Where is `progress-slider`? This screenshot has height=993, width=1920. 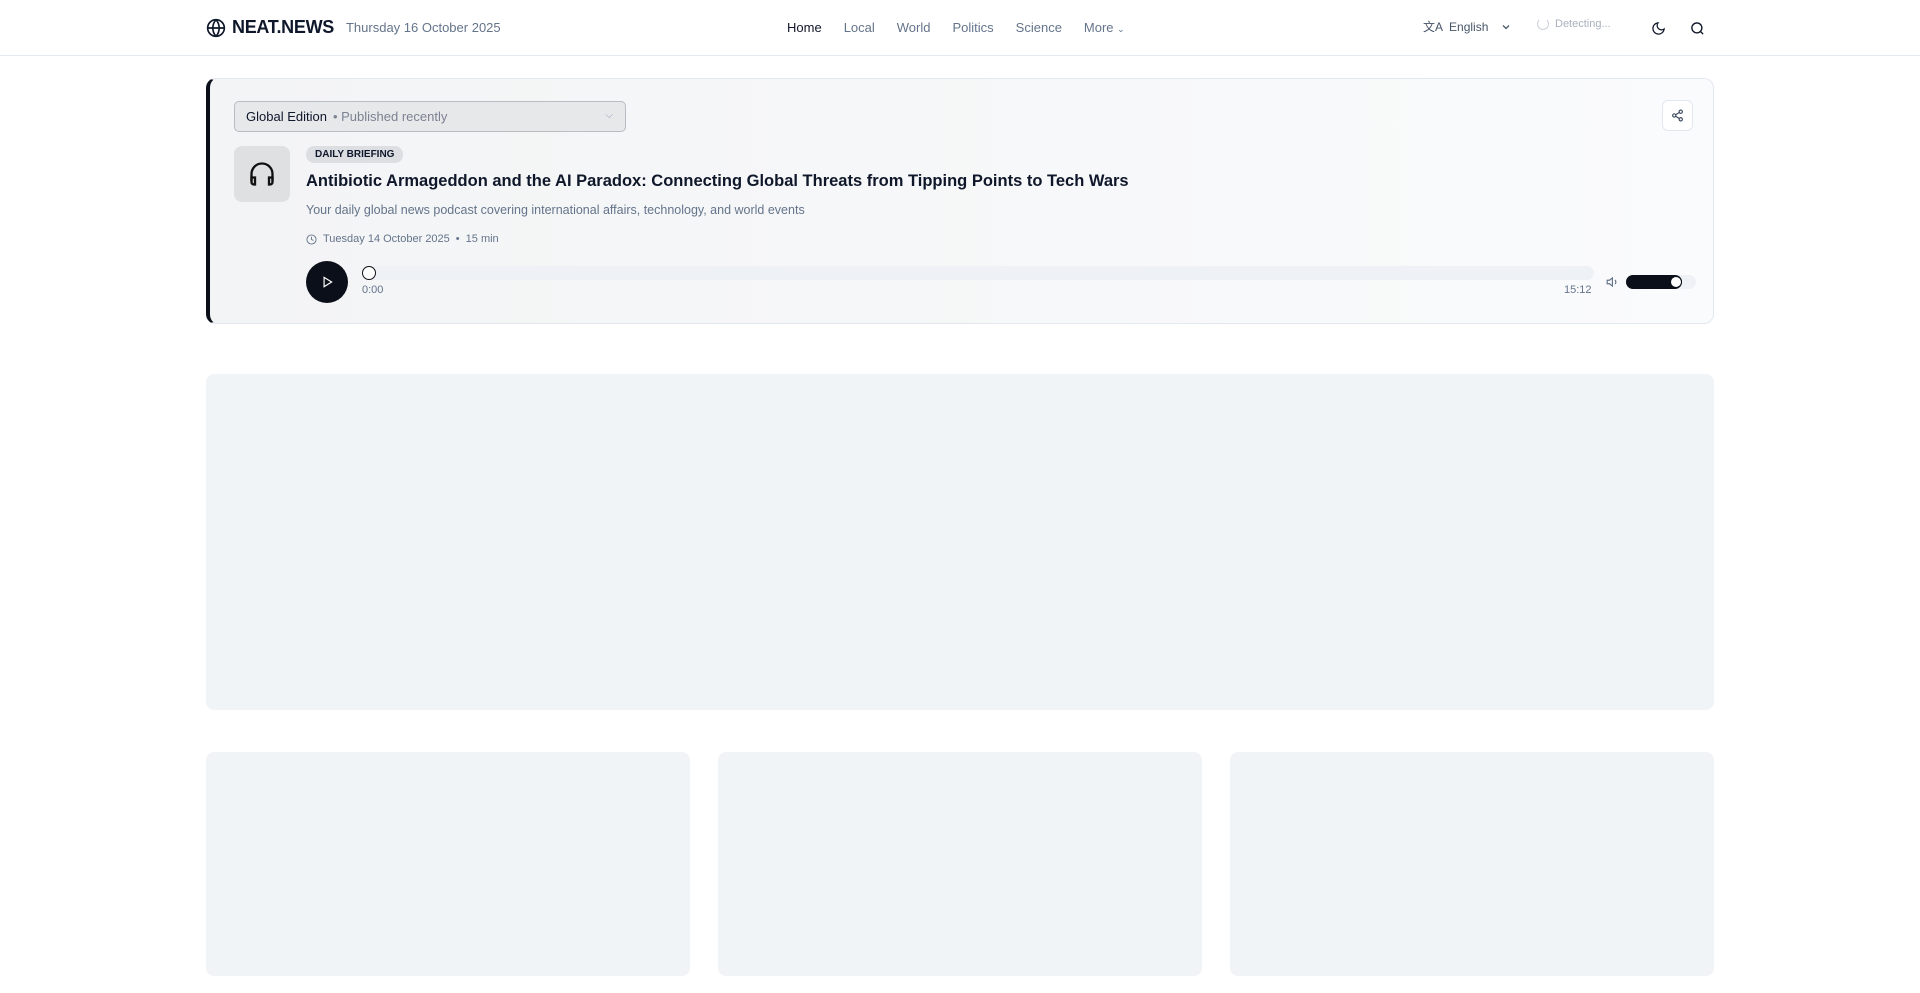
progress-slider is located at coordinates (978, 273).